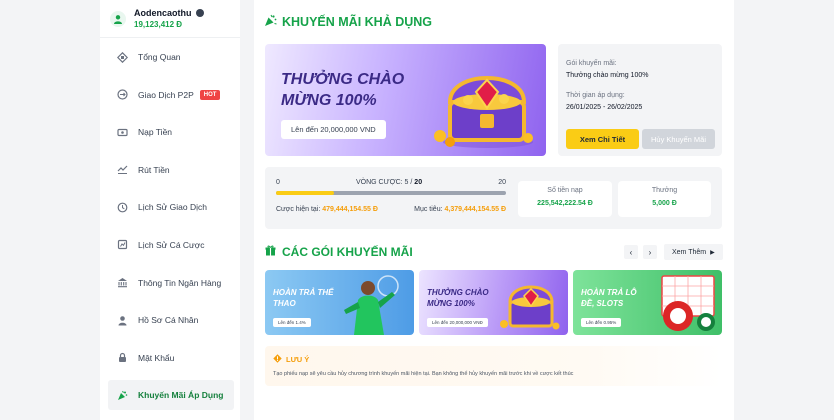  What do you see at coordinates (595, 95) in the screenshot?
I see `promo-time-label: Thời gian áp dụng:` at bounding box center [595, 95].